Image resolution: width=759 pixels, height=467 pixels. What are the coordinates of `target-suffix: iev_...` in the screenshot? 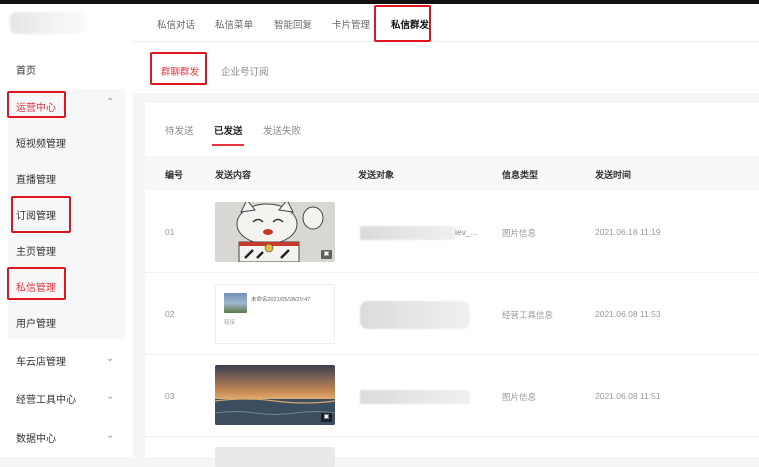 It's located at (466, 232).